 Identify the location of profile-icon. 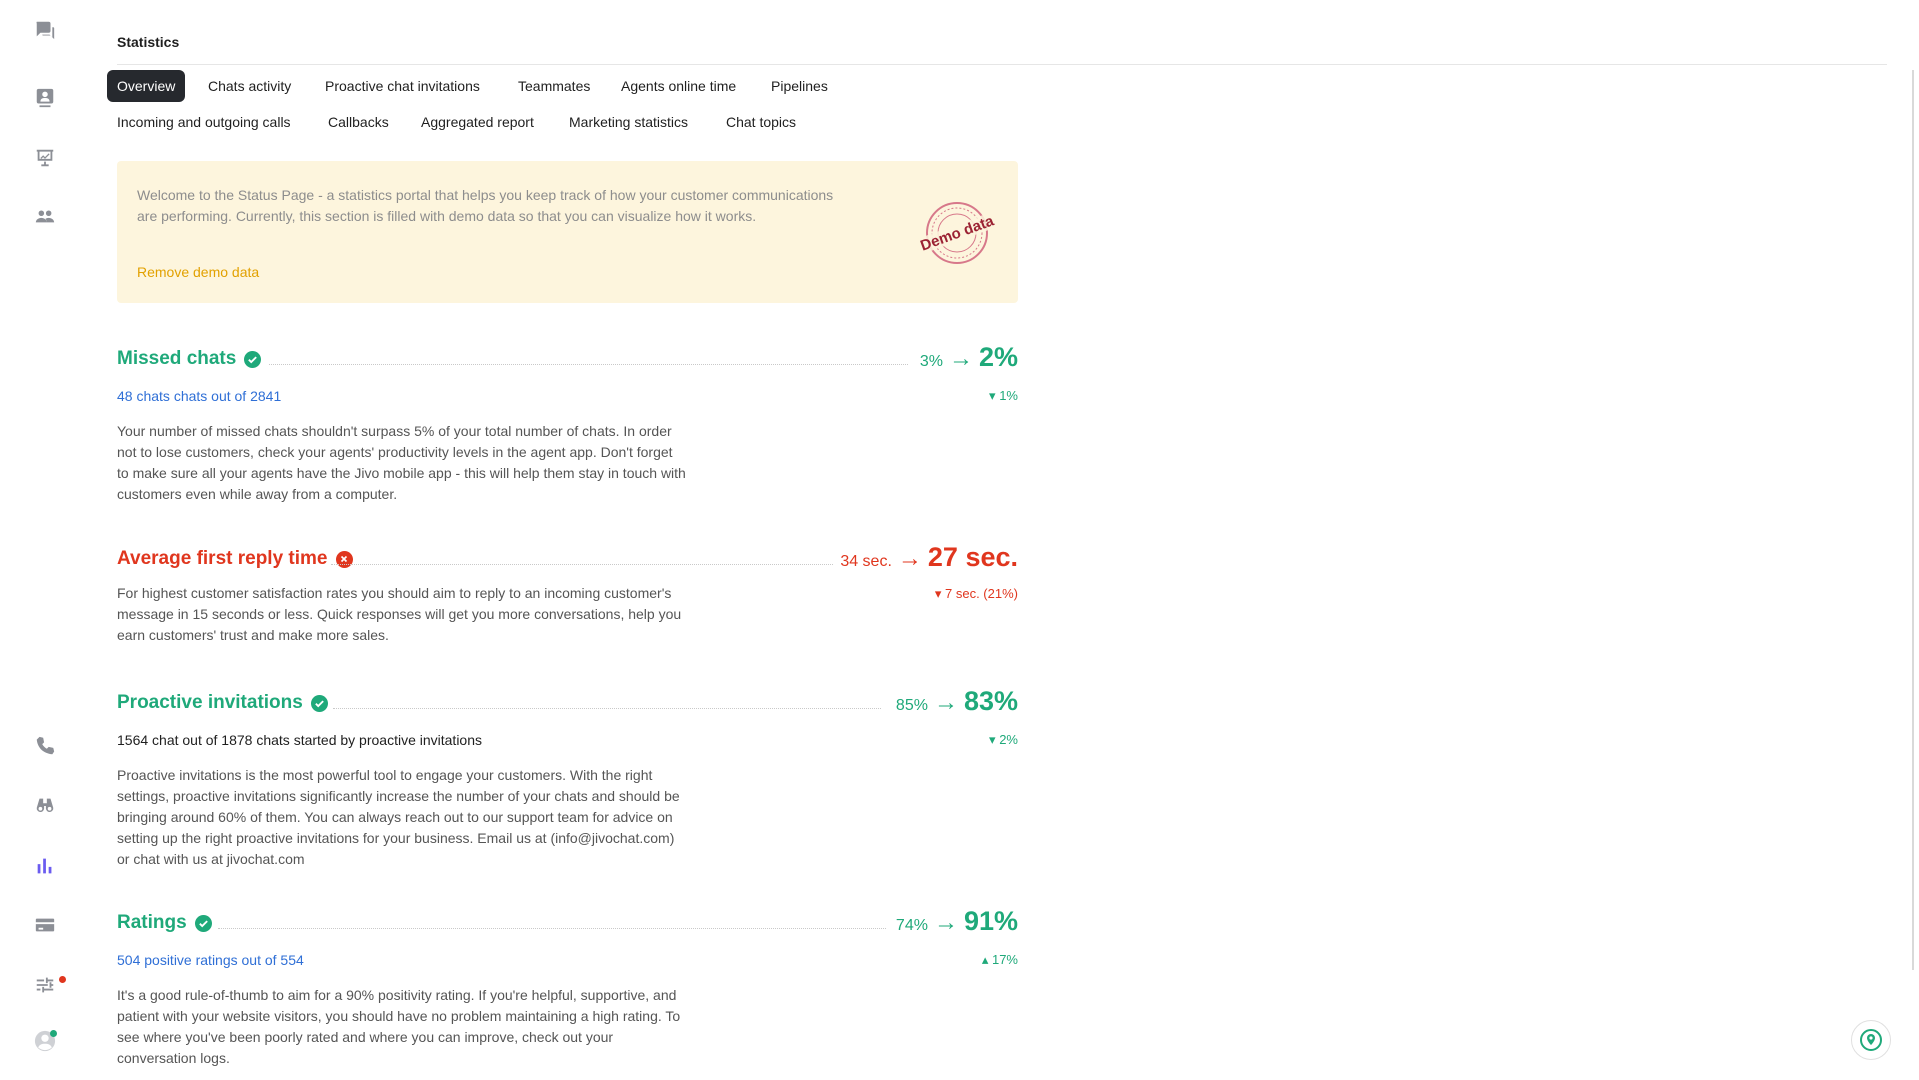
(45, 1041).